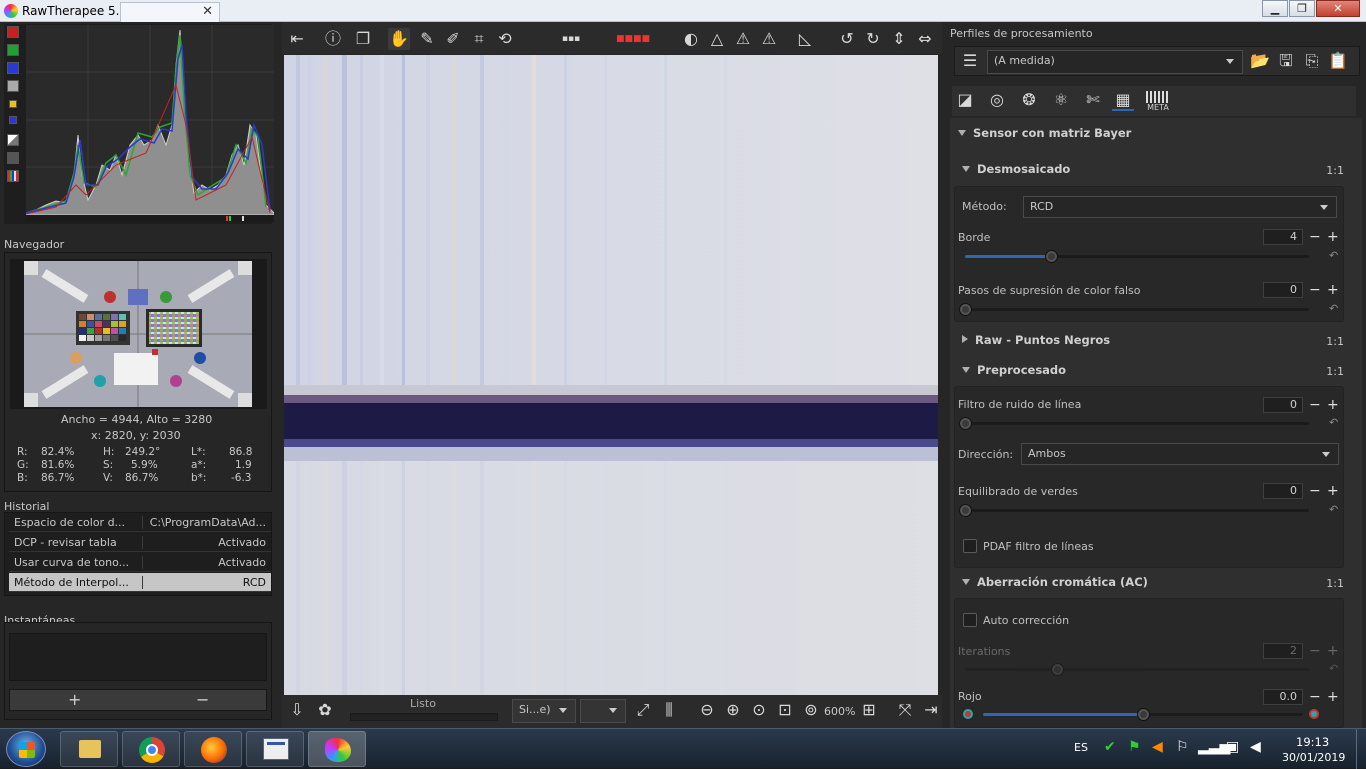  What do you see at coordinates (13, 50) in the screenshot?
I see `green-channel-toggle` at bounding box center [13, 50].